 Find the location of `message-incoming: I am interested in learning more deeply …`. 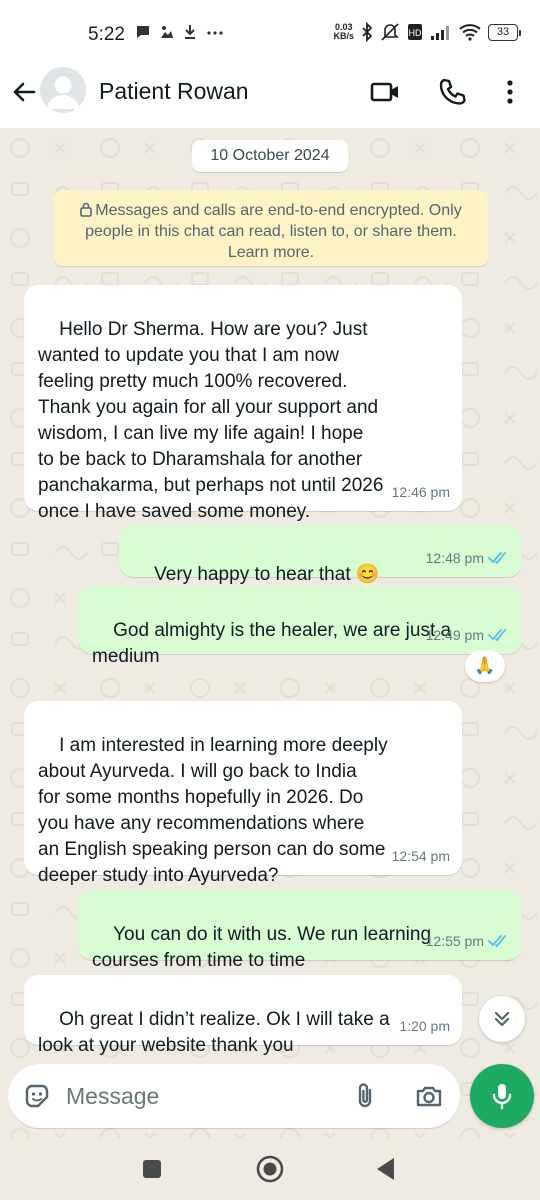

message-incoming: I am interested in learning more deeply … is located at coordinates (243, 793).